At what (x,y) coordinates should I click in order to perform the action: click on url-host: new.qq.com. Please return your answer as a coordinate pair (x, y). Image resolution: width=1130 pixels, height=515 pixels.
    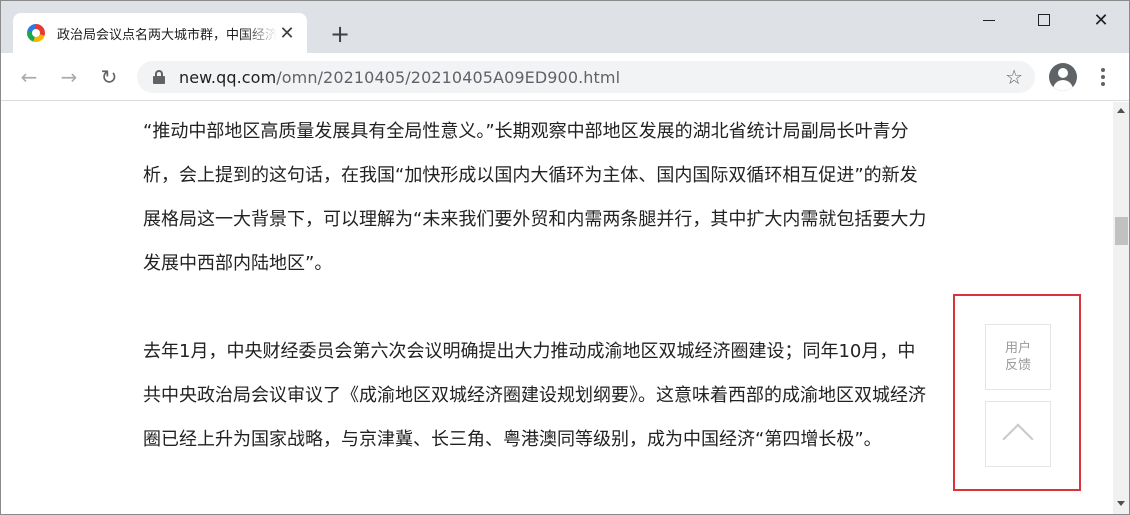
    Looking at the image, I should click on (228, 77).